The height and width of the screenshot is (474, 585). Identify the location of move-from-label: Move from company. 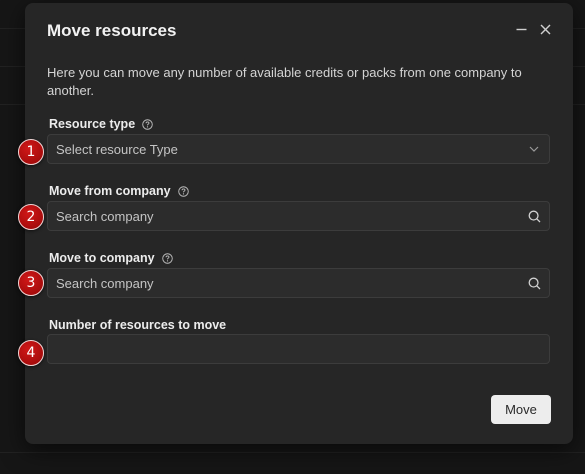
(119, 191).